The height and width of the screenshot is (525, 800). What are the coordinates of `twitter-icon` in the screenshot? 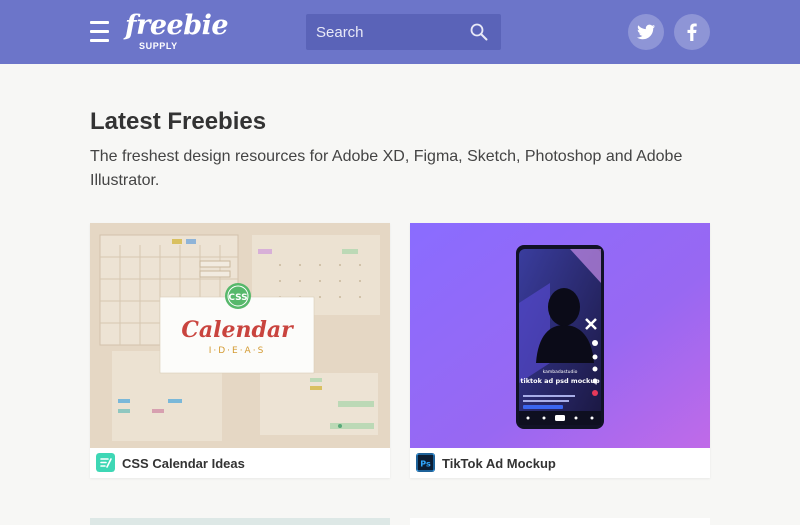 It's located at (646, 32).